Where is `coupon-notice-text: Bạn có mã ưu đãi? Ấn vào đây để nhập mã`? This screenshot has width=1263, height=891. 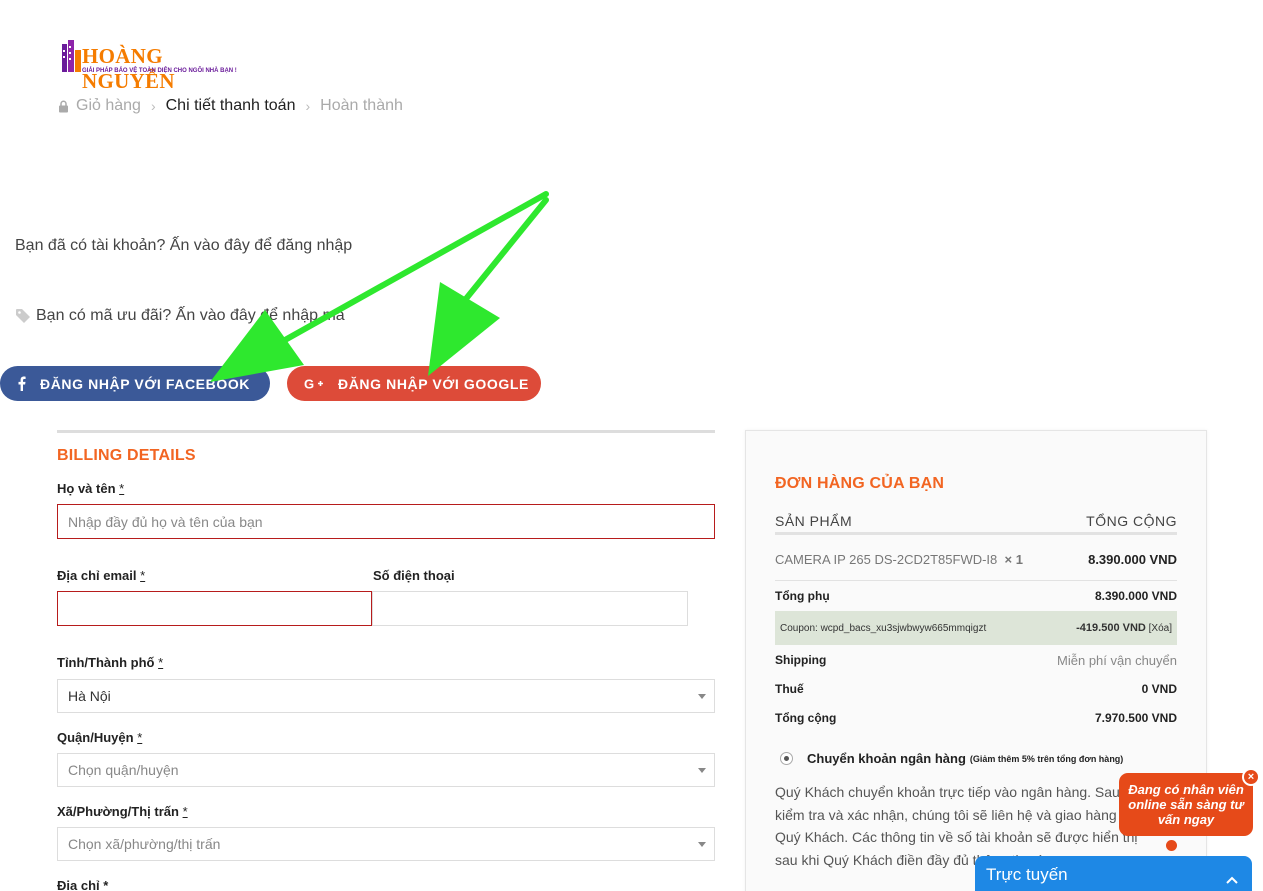 coupon-notice-text: Bạn có mã ưu đãi? Ấn vào đây để nhập mã is located at coordinates (190, 315).